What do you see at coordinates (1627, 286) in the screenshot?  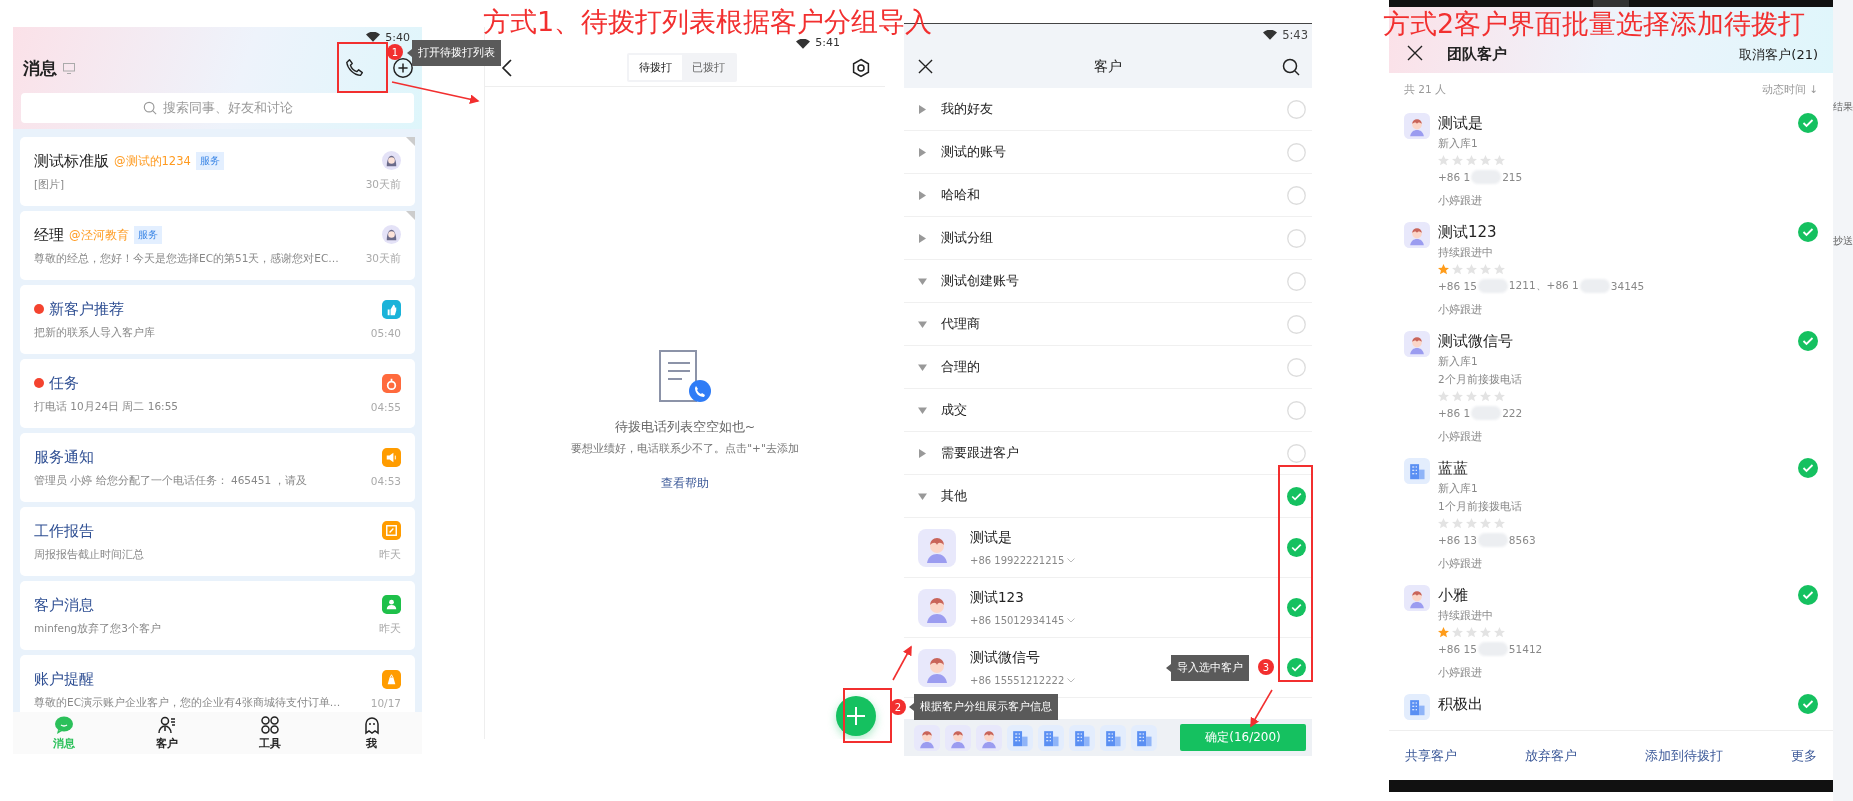 I see `phone-fragment: 34145` at bounding box center [1627, 286].